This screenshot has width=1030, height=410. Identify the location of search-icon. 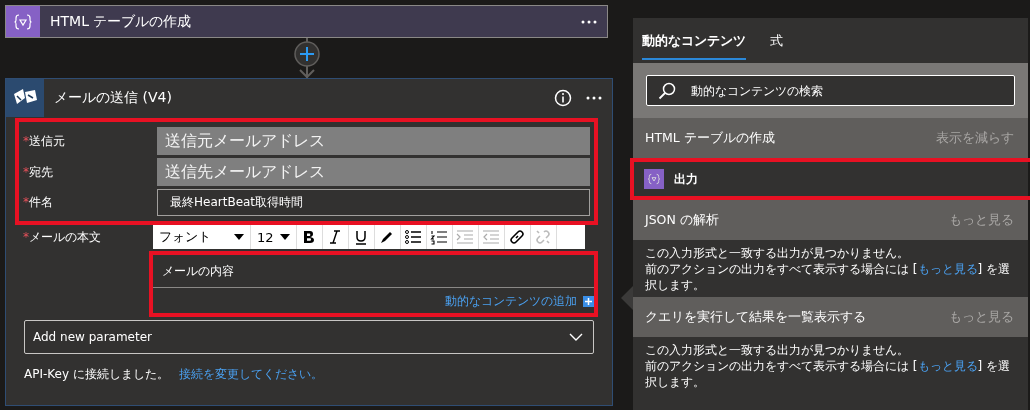
(667, 91).